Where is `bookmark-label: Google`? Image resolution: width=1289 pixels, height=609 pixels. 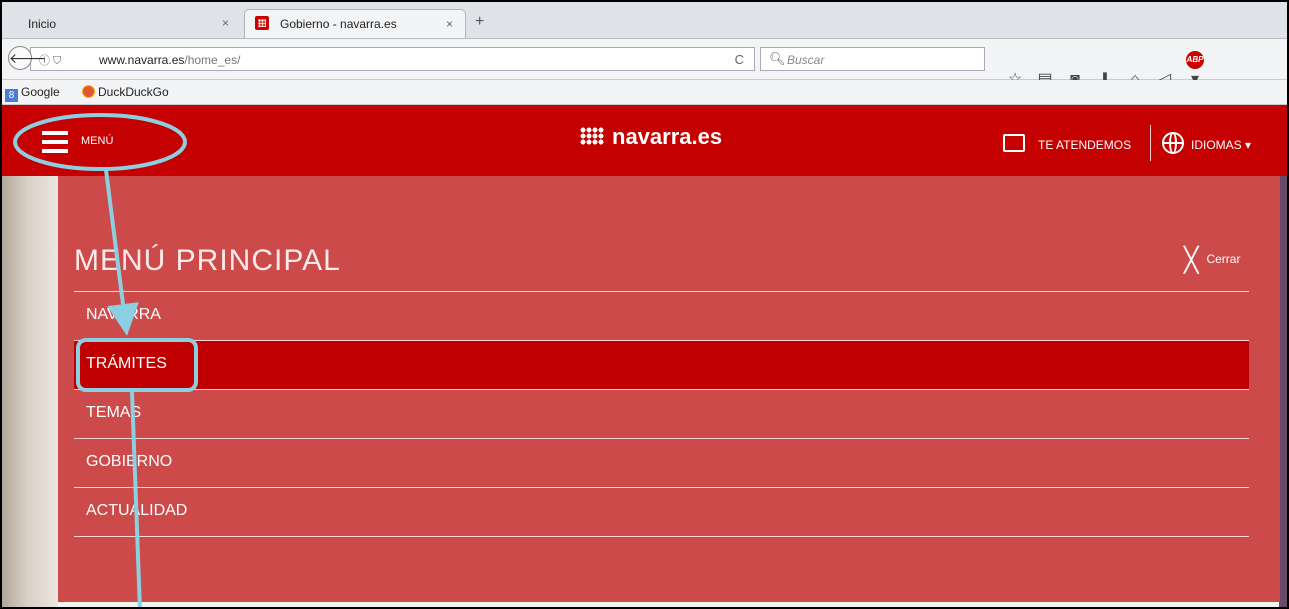
bookmark-label: Google is located at coordinates (40, 92).